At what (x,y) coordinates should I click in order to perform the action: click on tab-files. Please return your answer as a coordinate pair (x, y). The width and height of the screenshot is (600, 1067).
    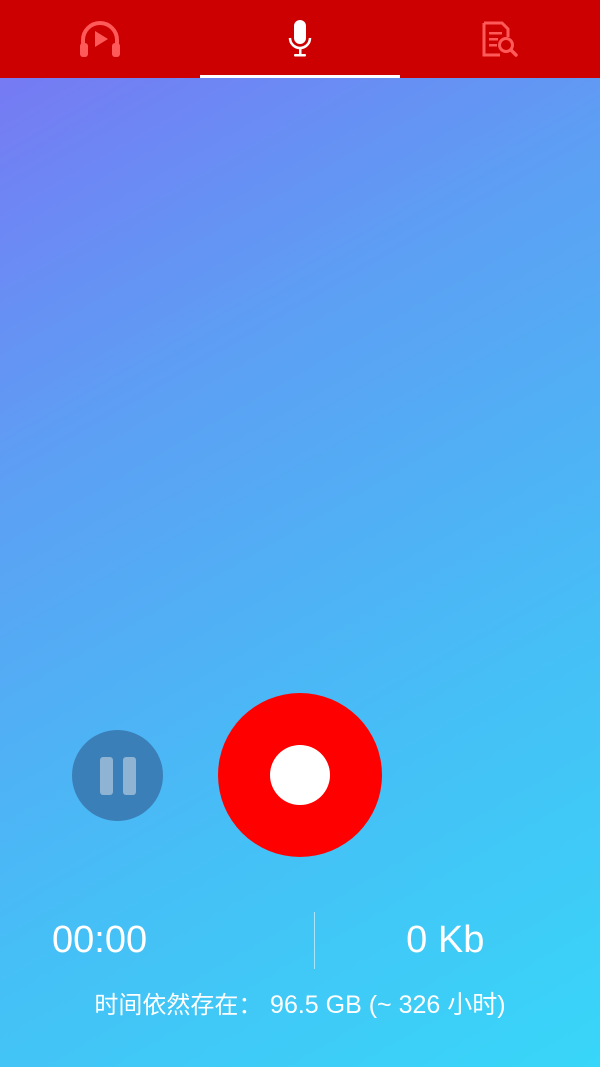
    Looking at the image, I should click on (500, 39).